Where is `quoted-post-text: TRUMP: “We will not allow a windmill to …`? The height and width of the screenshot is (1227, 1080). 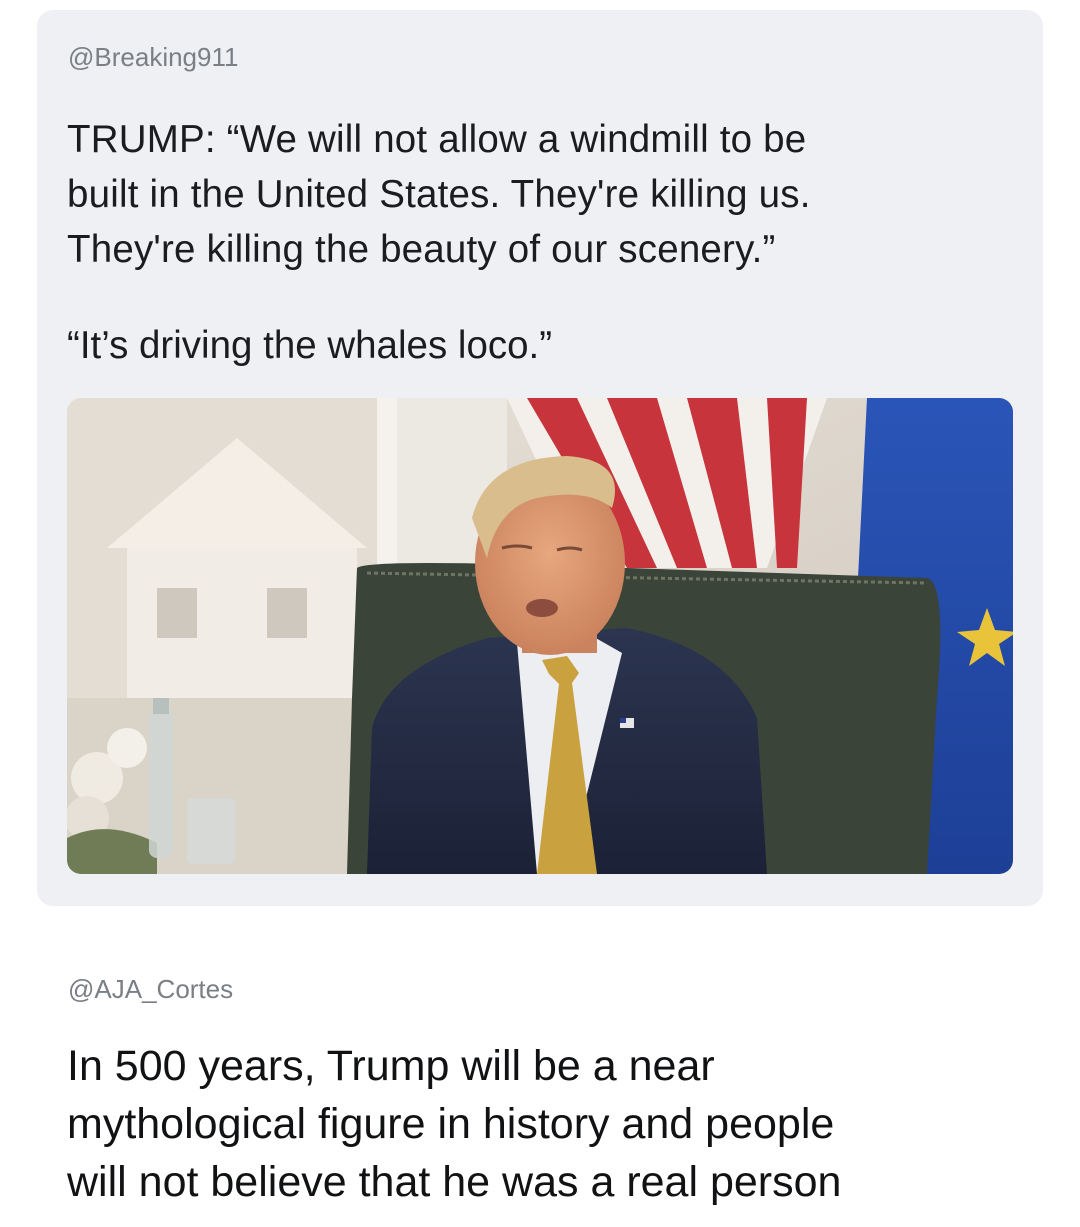 quoted-post-text: TRUMP: “We will not allow a windmill to … is located at coordinates (547, 194).